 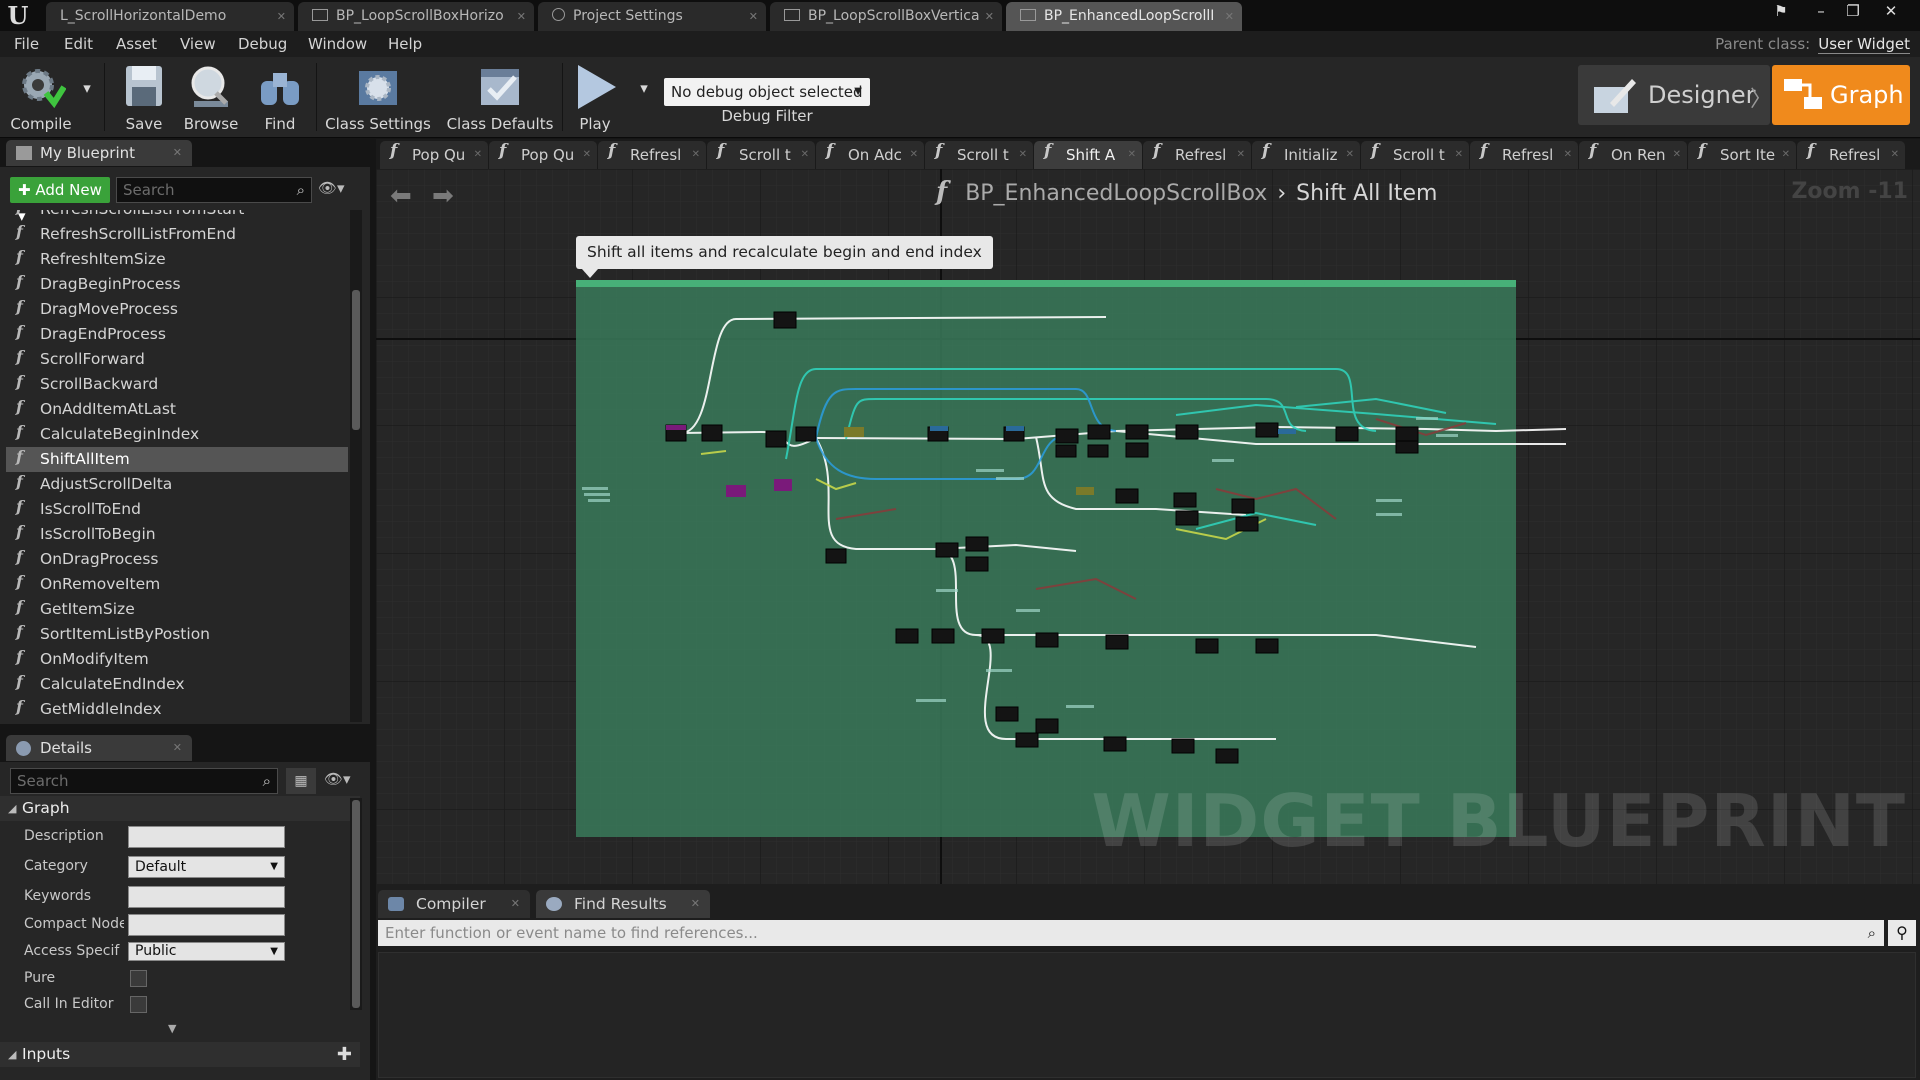 I want to click on scrollbar-thumb, so click(x=356, y=904).